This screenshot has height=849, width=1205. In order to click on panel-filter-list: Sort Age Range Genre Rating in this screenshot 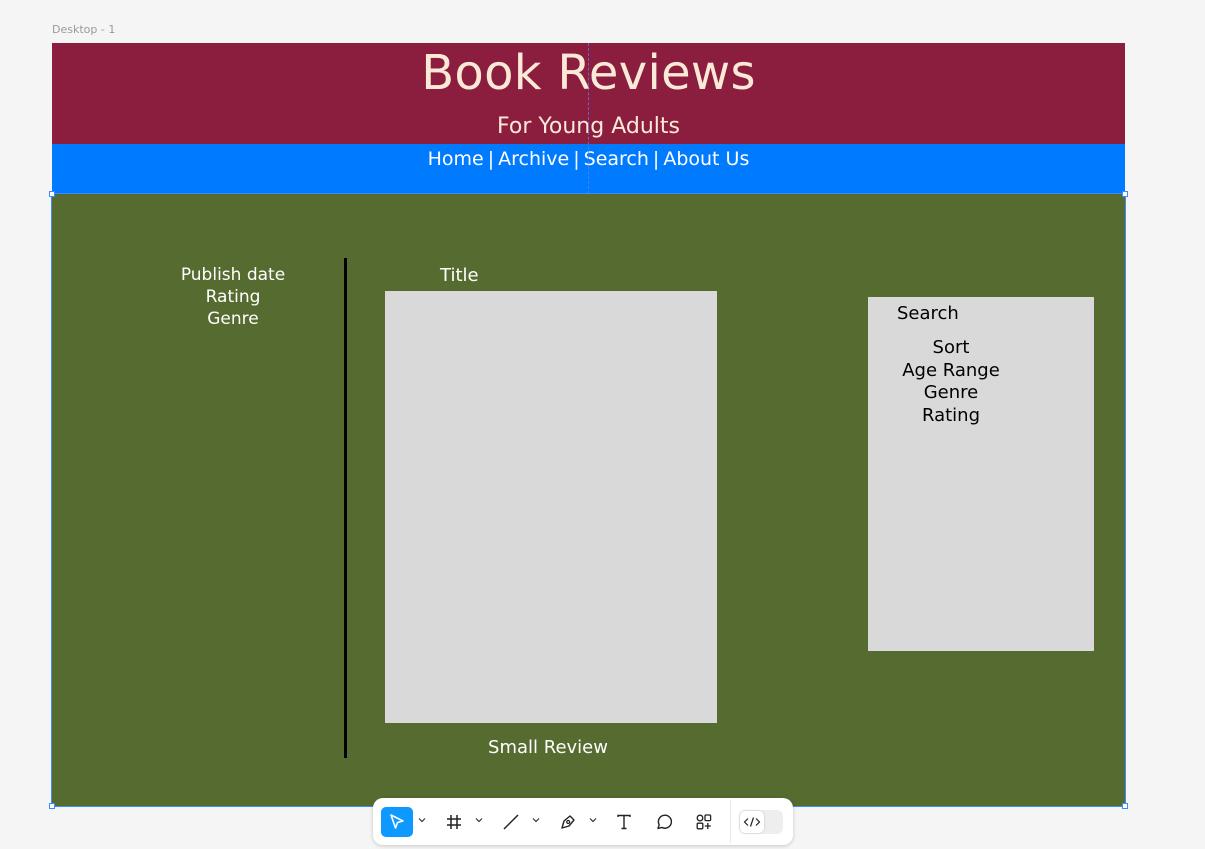, I will do `click(951, 382)`.